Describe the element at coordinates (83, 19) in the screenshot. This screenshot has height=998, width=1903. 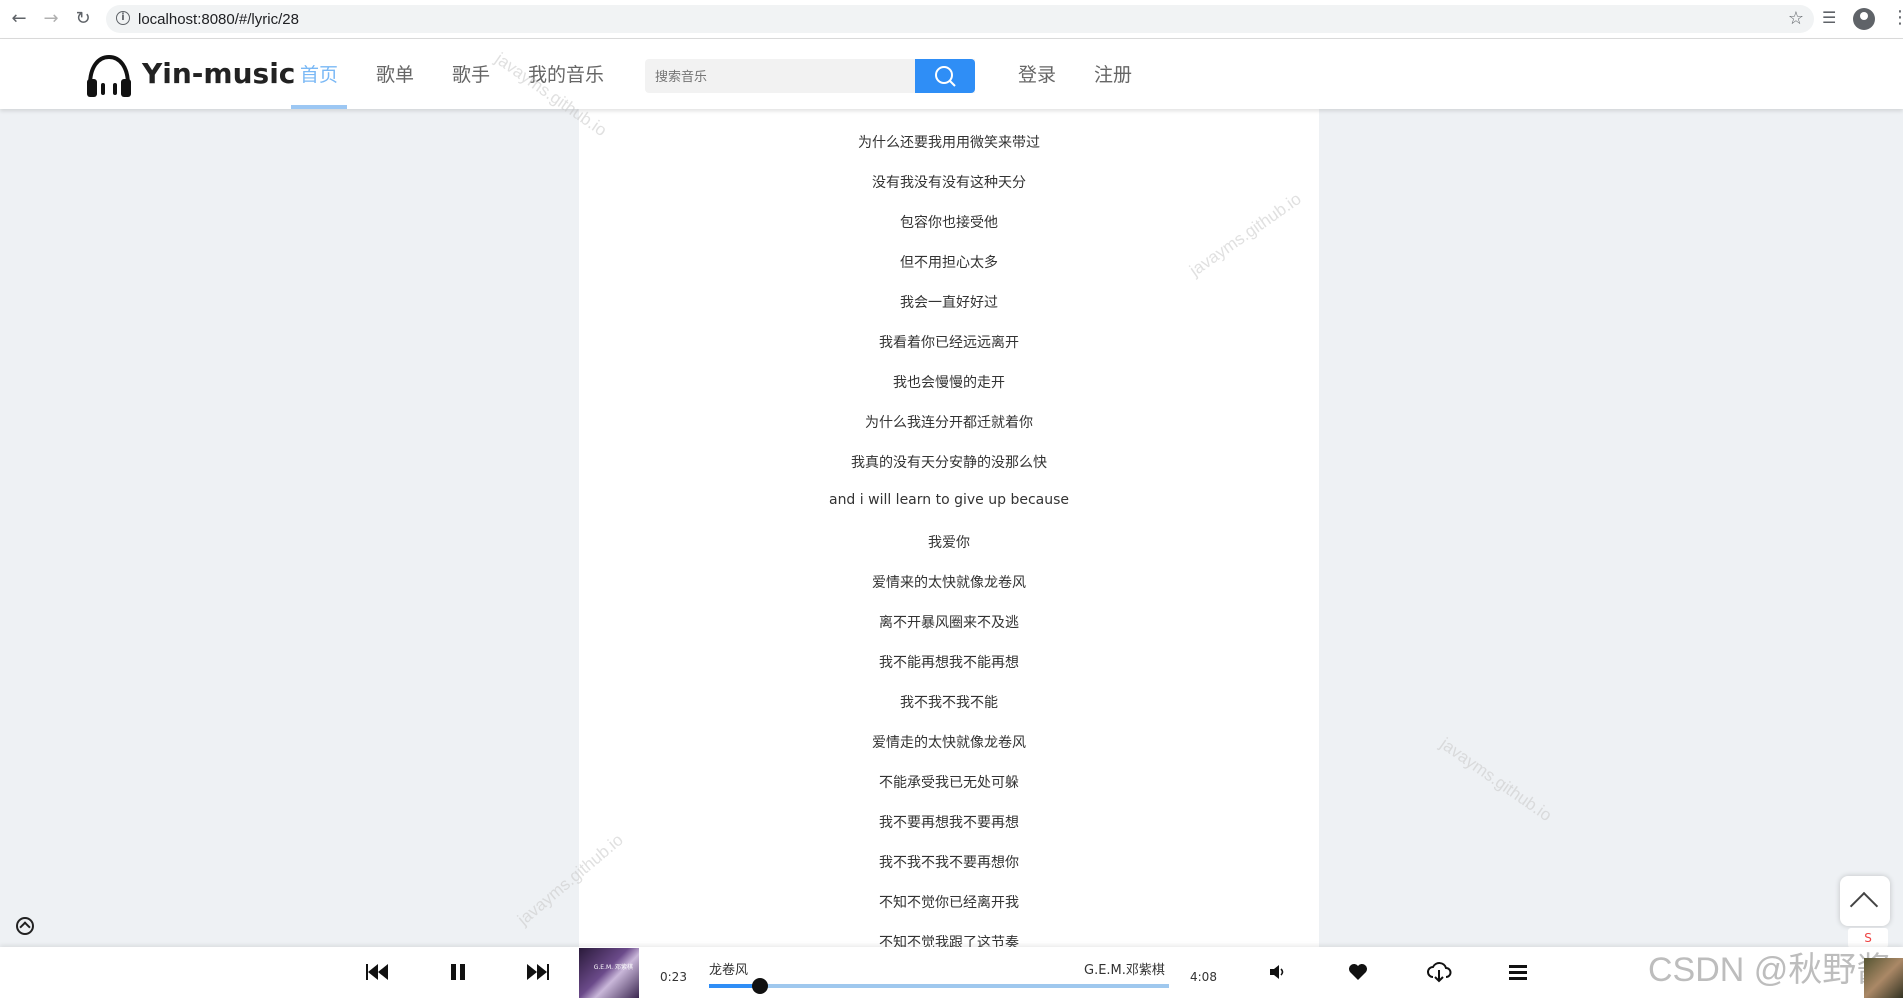
I see `reload-icon: ↻` at that location.